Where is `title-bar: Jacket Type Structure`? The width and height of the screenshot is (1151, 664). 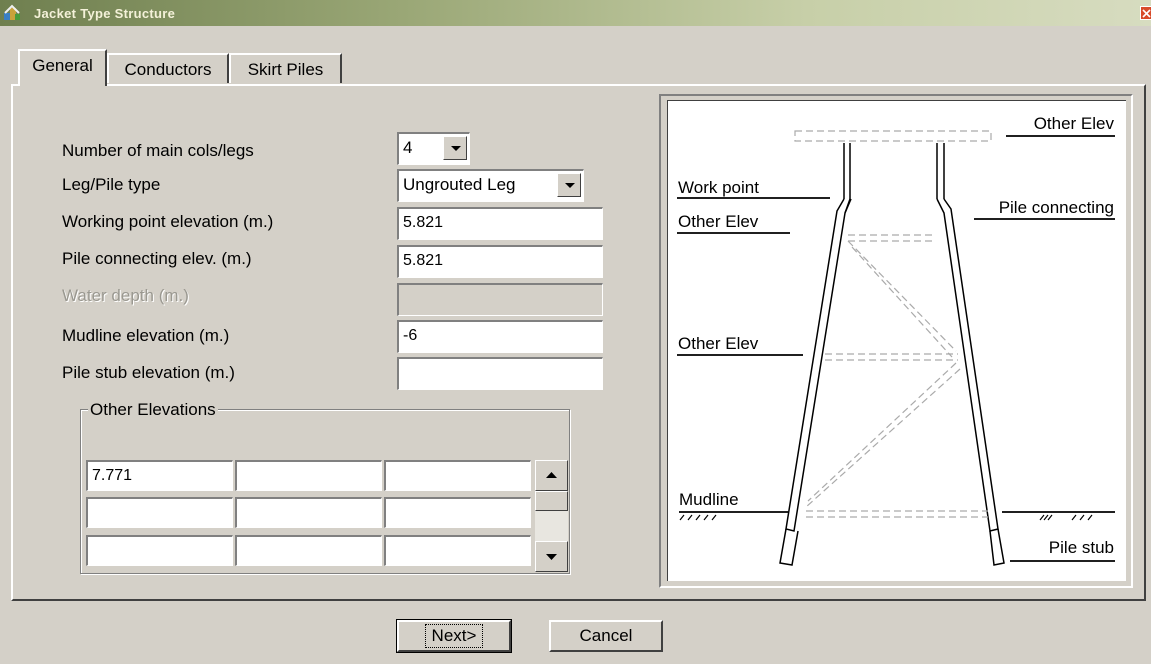
title-bar: Jacket Type Structure is located at coordinates (575, 13).